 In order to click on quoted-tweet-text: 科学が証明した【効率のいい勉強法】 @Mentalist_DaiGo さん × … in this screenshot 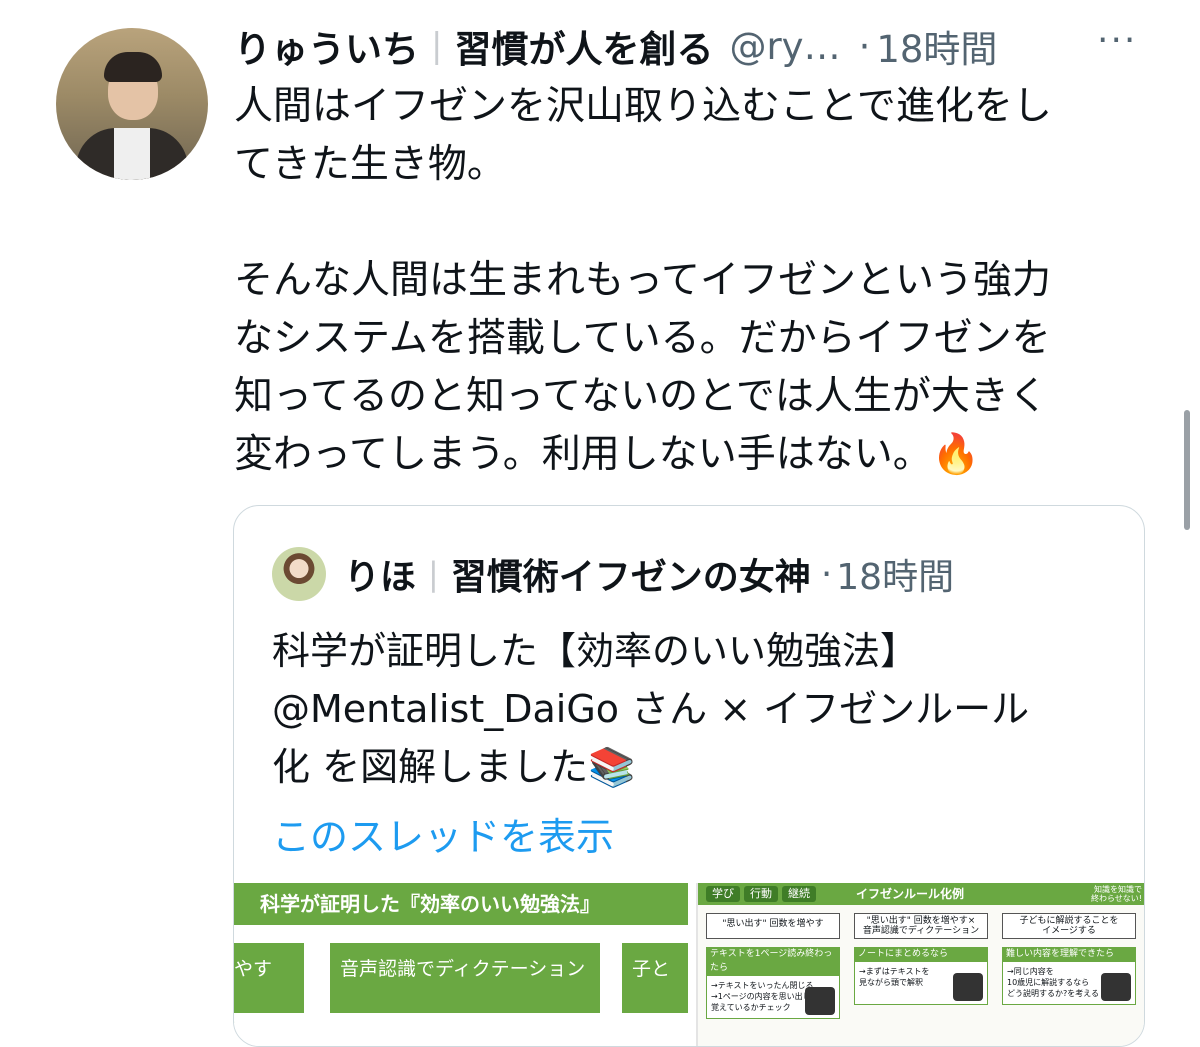, I will do `click(651, 709)`.